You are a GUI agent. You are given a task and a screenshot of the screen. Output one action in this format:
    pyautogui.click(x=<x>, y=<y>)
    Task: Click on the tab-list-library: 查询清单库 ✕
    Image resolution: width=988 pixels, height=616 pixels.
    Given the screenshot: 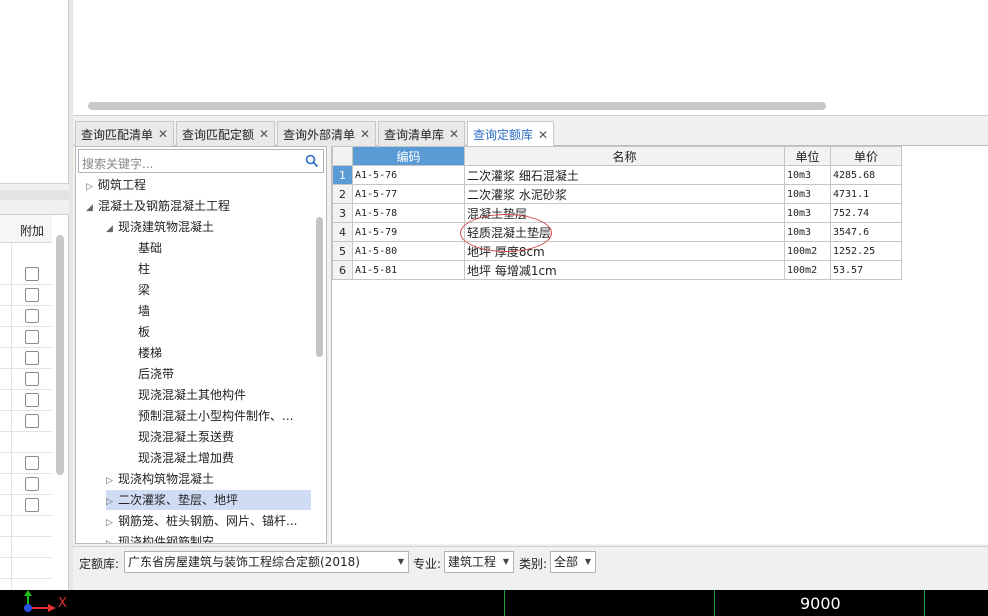 What is the action you would take?
    pyautogui.click(x=422, y=133)
    